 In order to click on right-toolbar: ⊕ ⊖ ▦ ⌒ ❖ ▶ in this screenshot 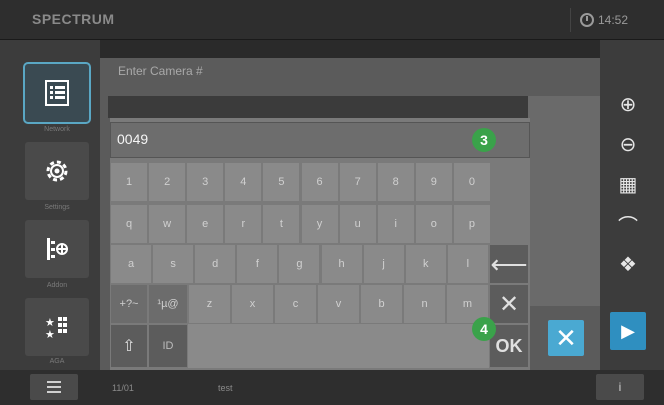, I will do `click(632, 205)`.